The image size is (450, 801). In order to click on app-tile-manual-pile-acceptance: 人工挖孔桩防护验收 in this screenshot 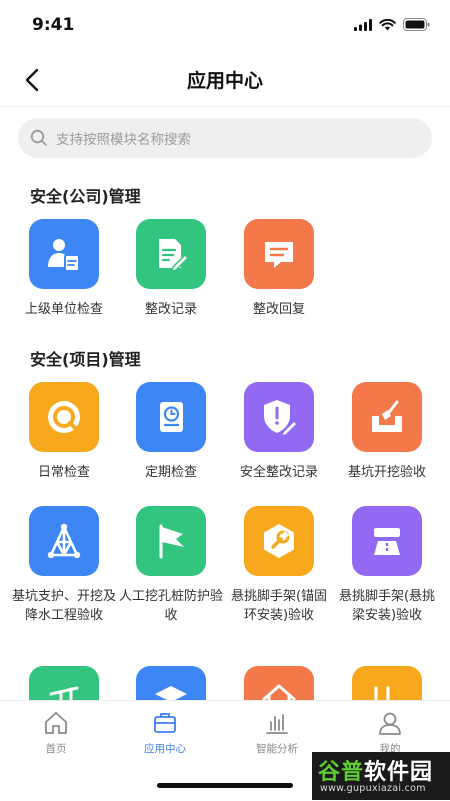, I will do `click(171, 565)`.